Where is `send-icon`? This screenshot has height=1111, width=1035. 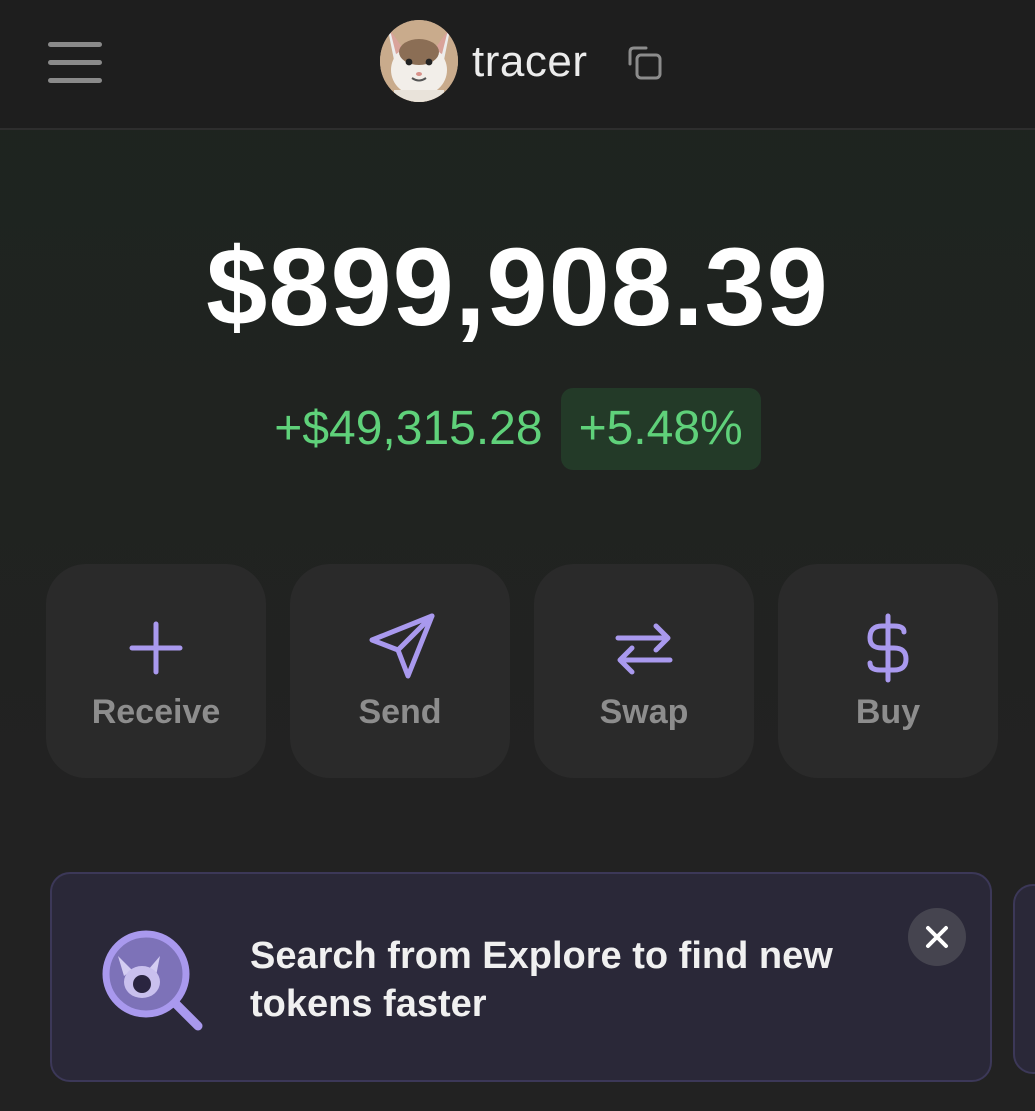
send-icon is located at coordinates (402, 646).